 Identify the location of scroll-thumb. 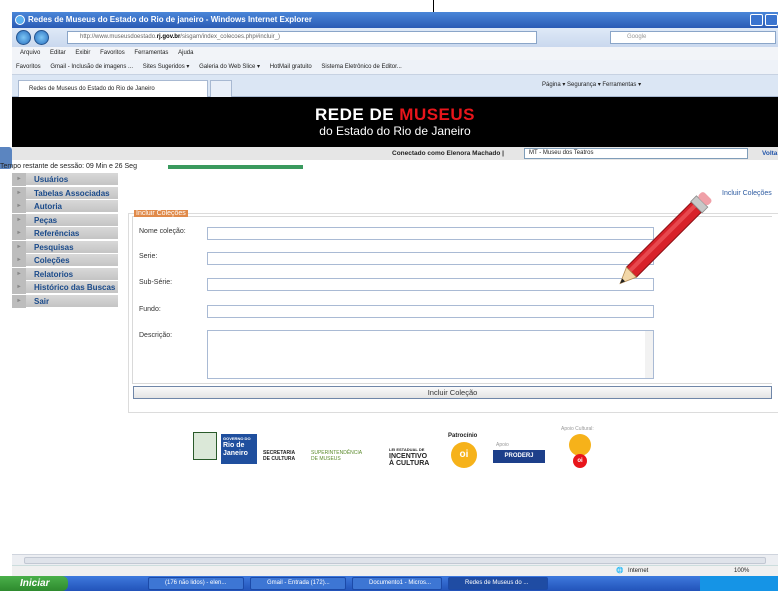
(395, 560).